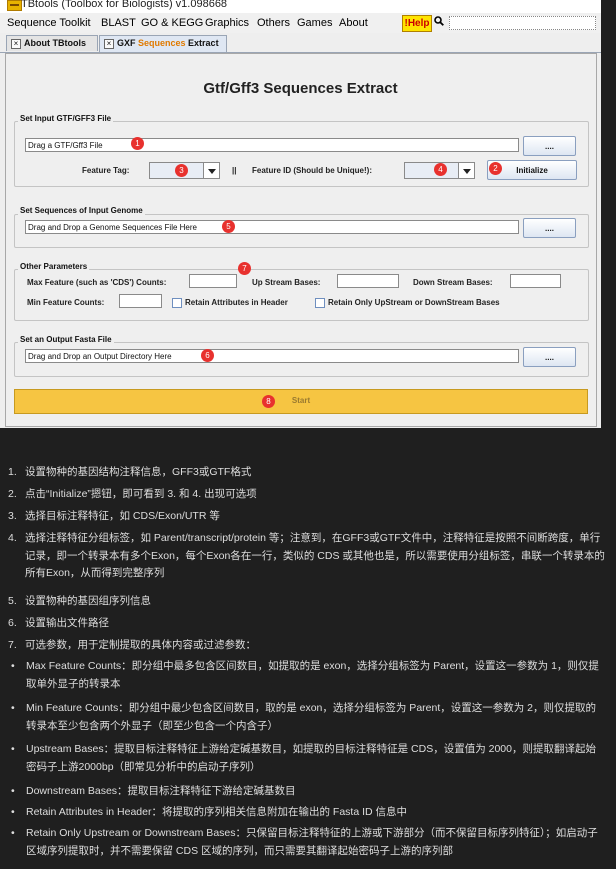  Describe the element at coordinates (106, 170) in the screenshot. I see `feature-tag-label: Feature Tag:` at that location.